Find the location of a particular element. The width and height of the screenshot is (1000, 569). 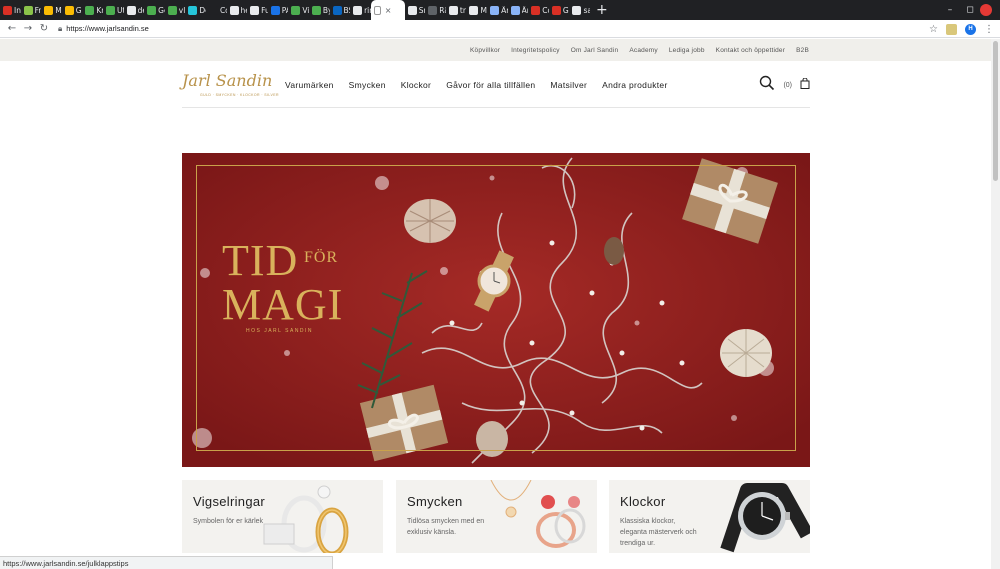

browser-tab: De is located at coordinates (195, 10).